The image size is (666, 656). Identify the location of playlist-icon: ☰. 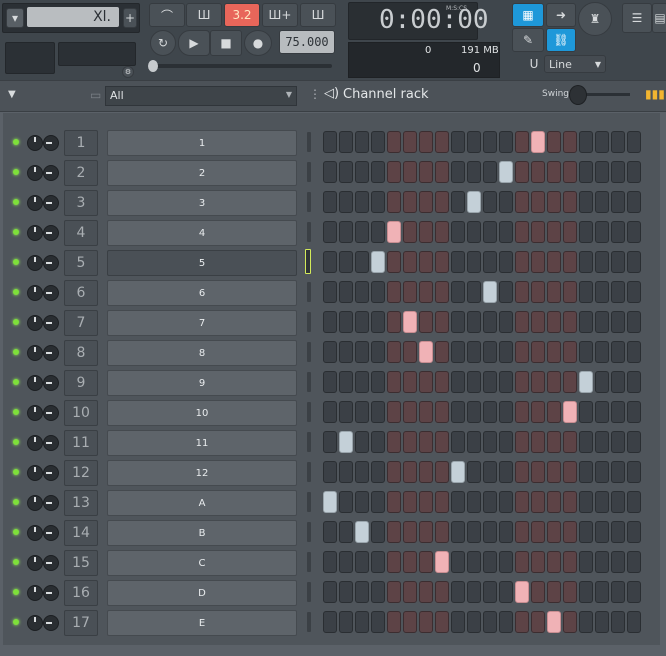
(637, 18).